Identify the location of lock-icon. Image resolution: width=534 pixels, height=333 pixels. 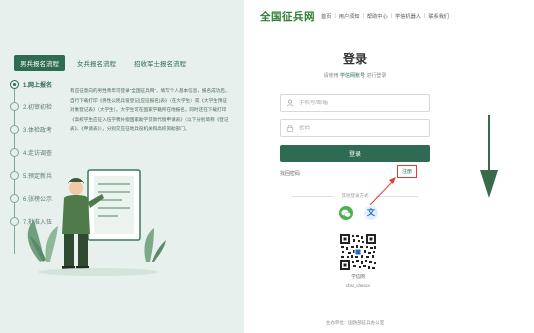
(290, 128).